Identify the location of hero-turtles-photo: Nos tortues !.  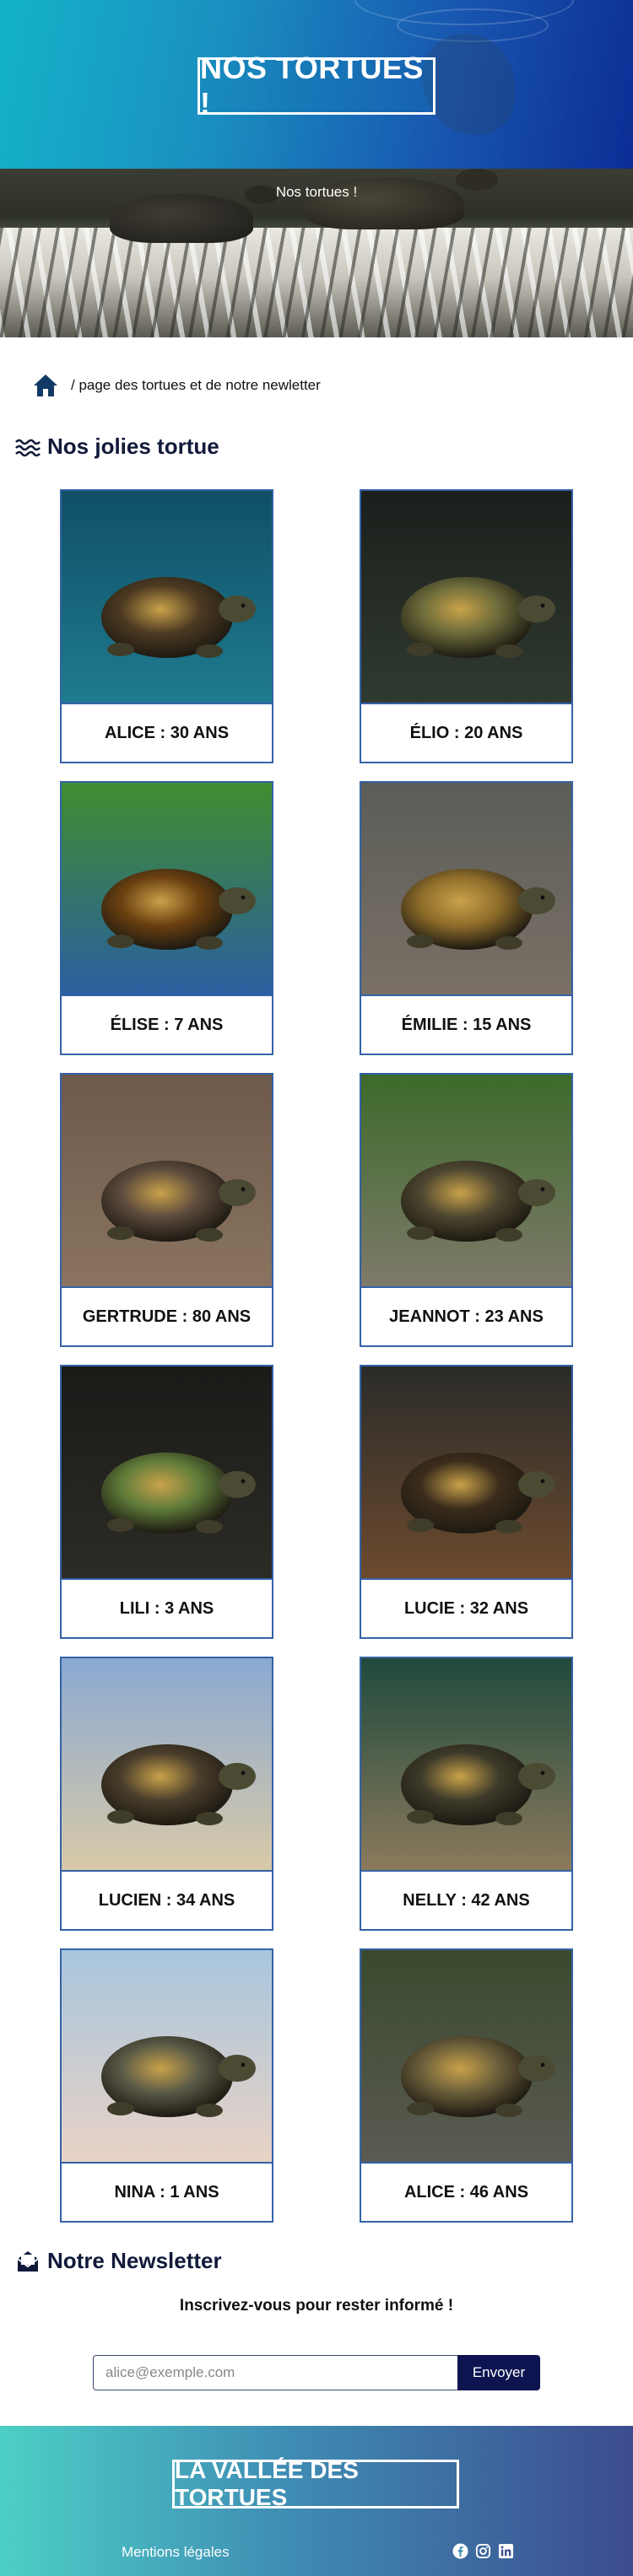
(316, 253).